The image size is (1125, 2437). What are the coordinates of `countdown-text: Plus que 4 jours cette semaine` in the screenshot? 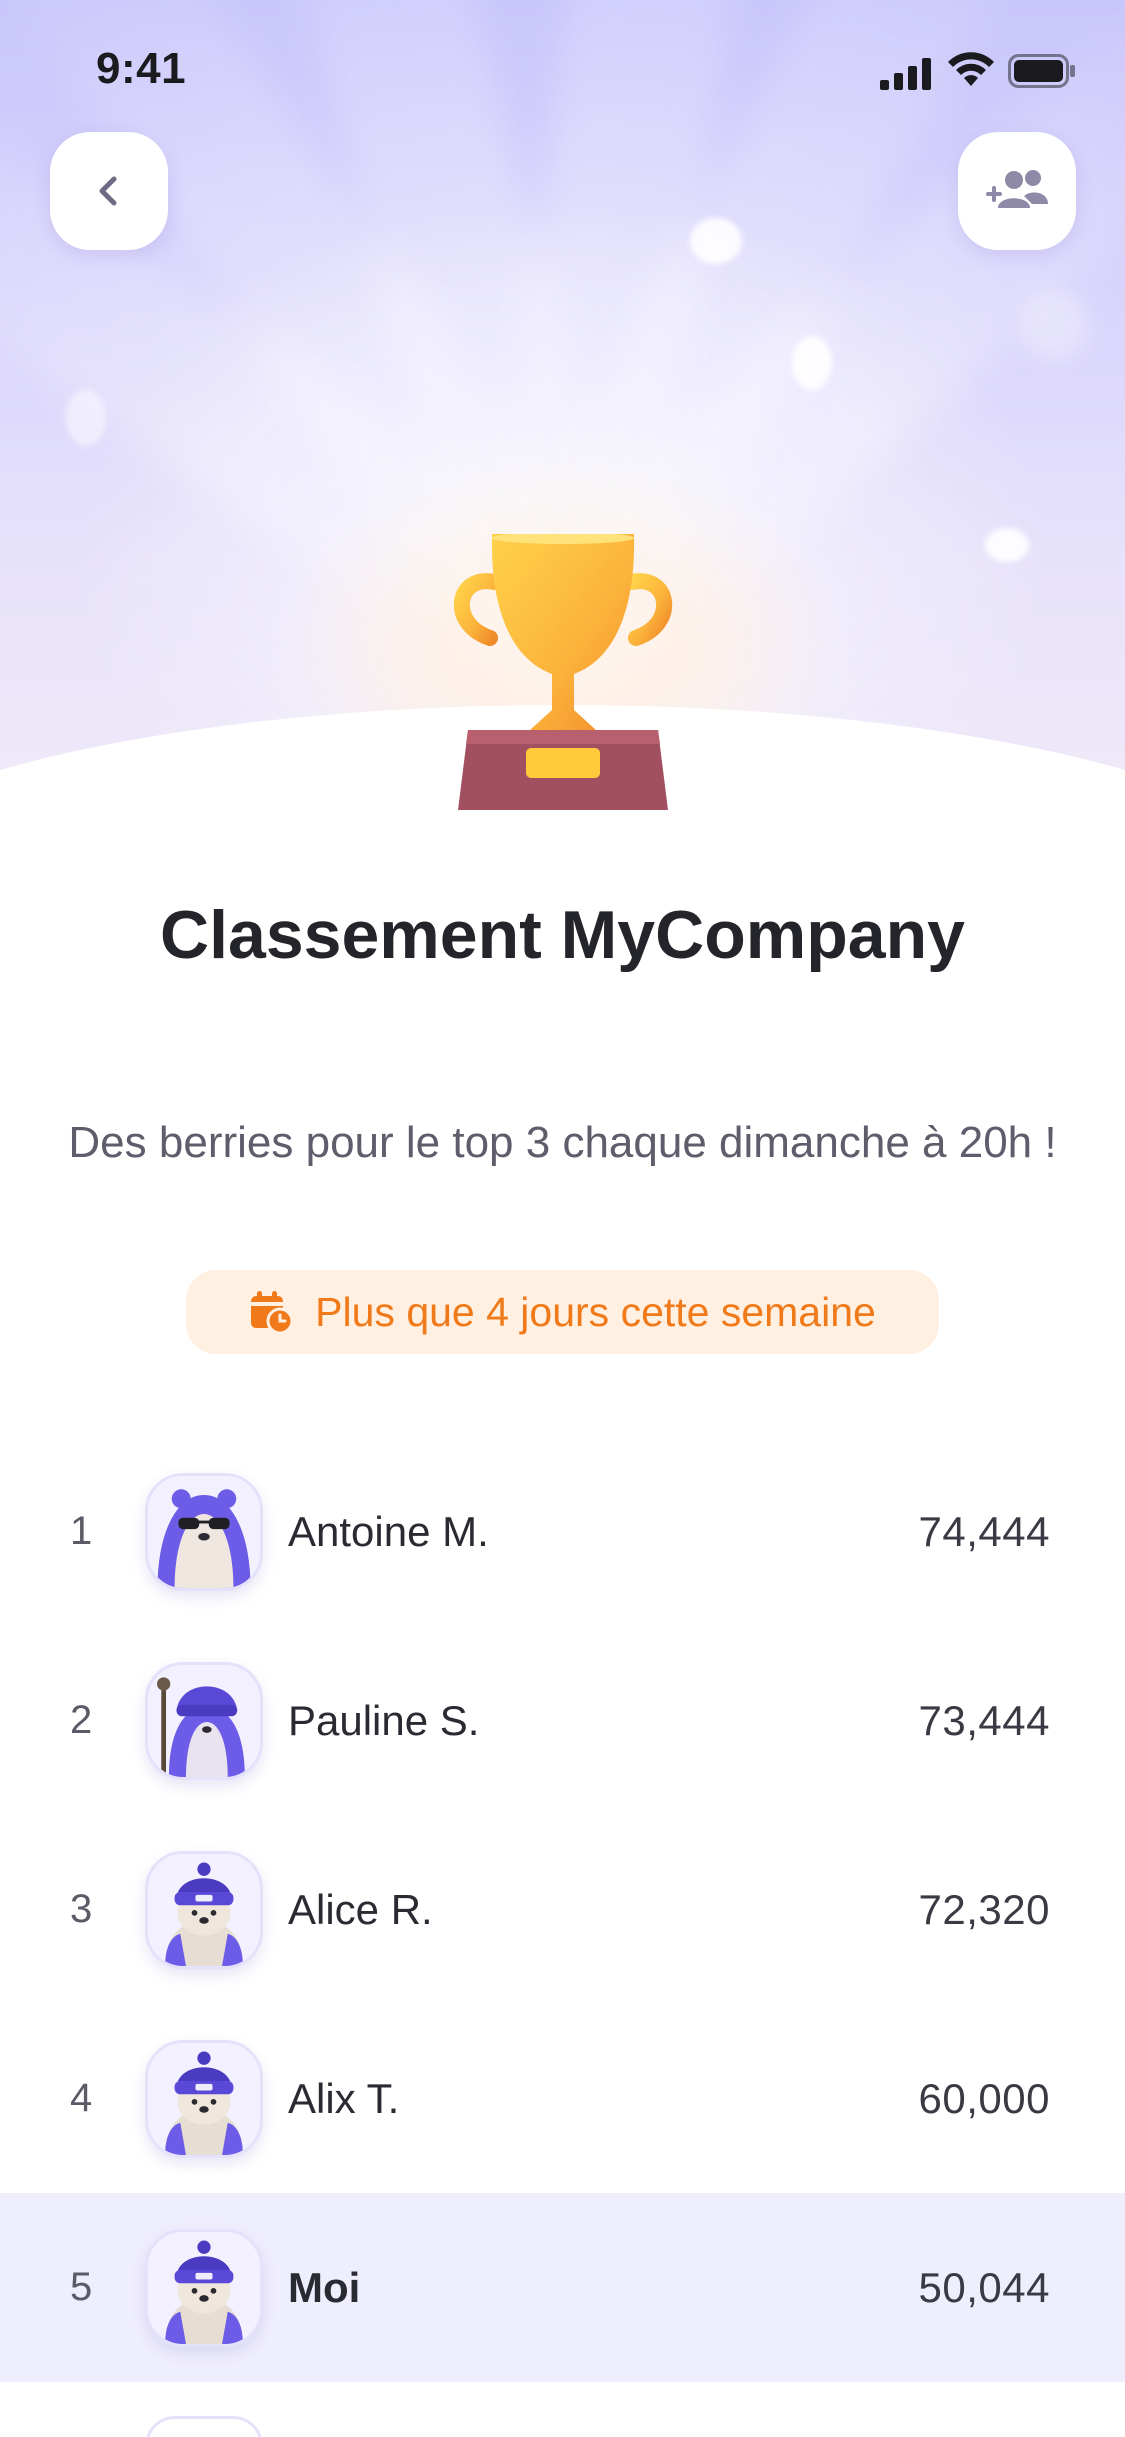 It's located at (595, 1311).